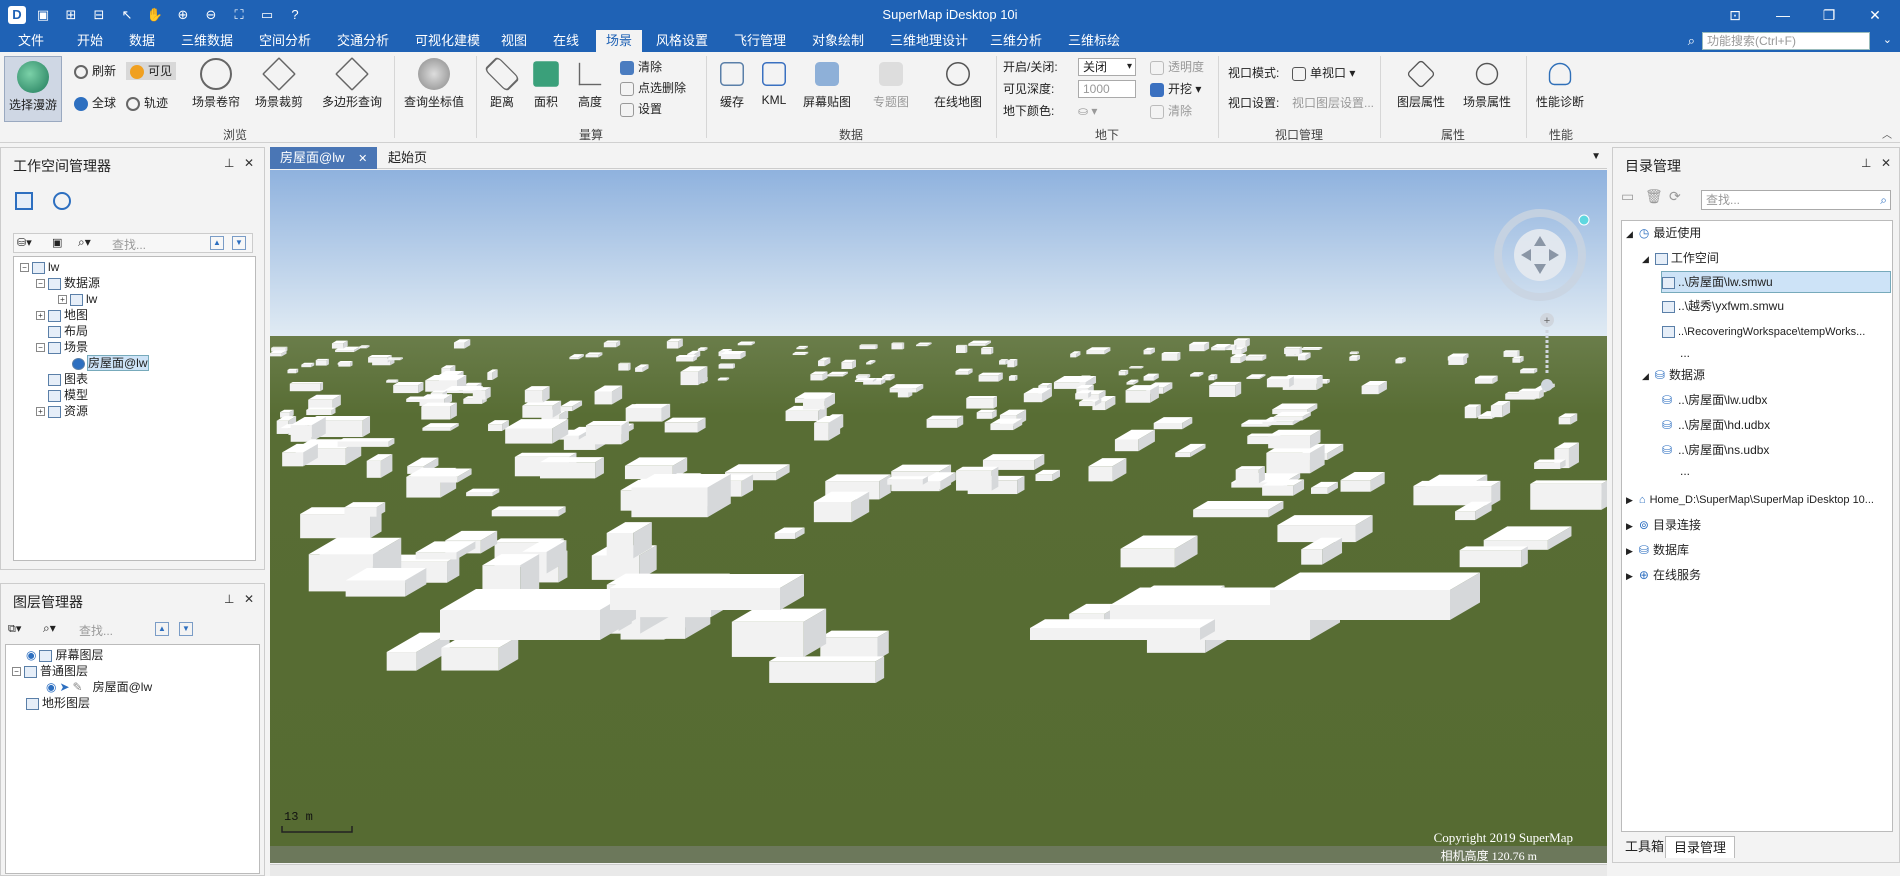 The height and width of the screenshot is (876, 1900). Describe the element at coordinates (1796, 200) in the screenshot. I see `catalog-search-input: 查找... ⌕` at that location.